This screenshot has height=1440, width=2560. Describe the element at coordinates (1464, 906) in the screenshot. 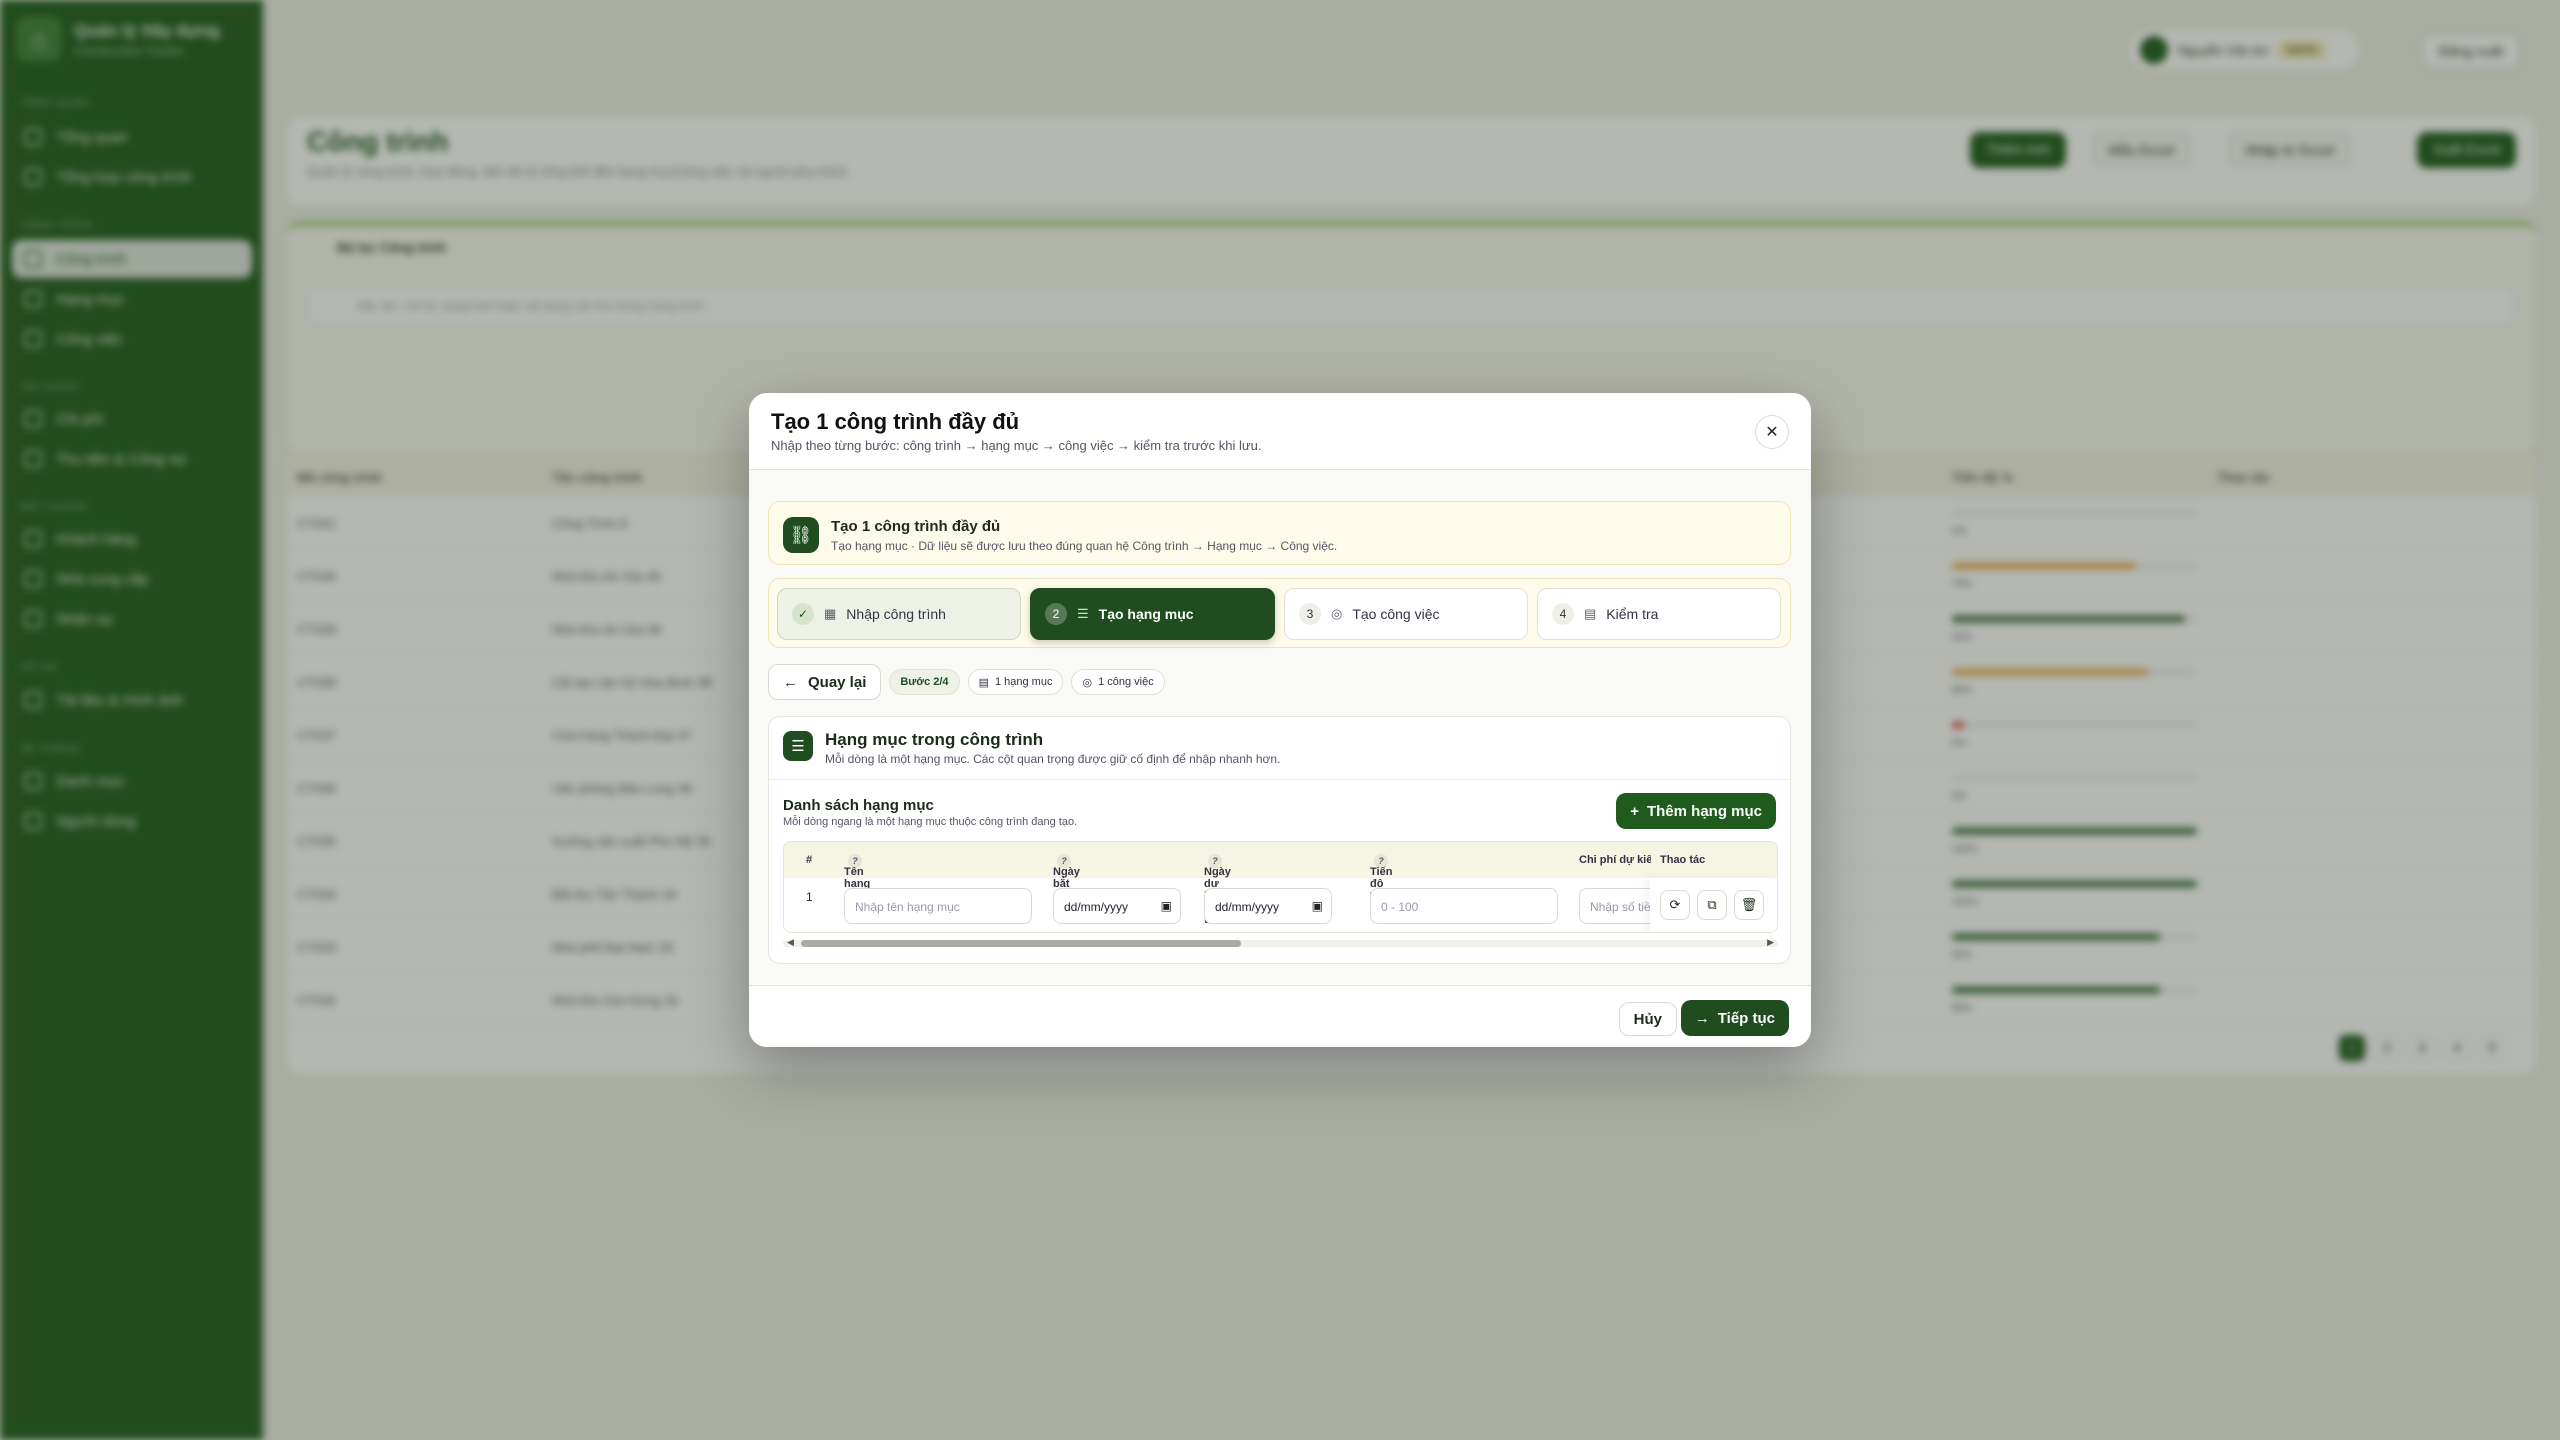

I see `progress-input: 0 - 100` at that location.